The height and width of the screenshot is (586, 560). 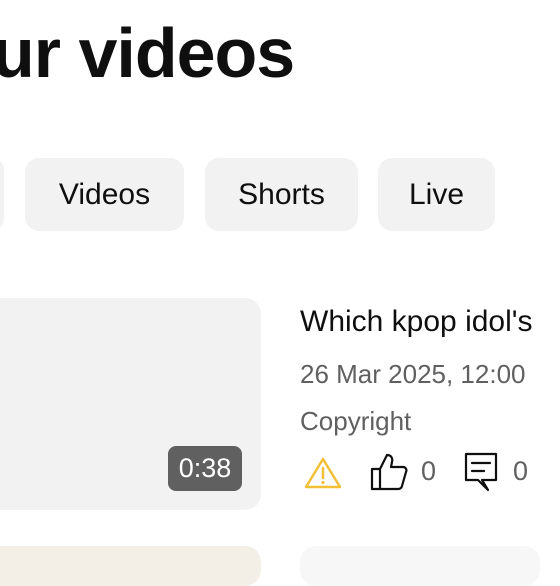 What do you see at coordinates (147, 53) in the screenshot?
I see `page-title: ur videos` at bounding box center [147, 53].